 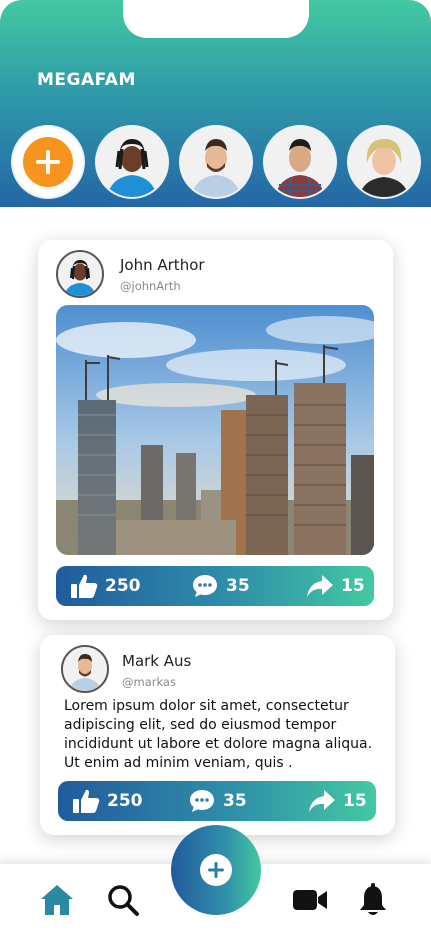 I want to click on bell-icon, so click(x=373, y=900).